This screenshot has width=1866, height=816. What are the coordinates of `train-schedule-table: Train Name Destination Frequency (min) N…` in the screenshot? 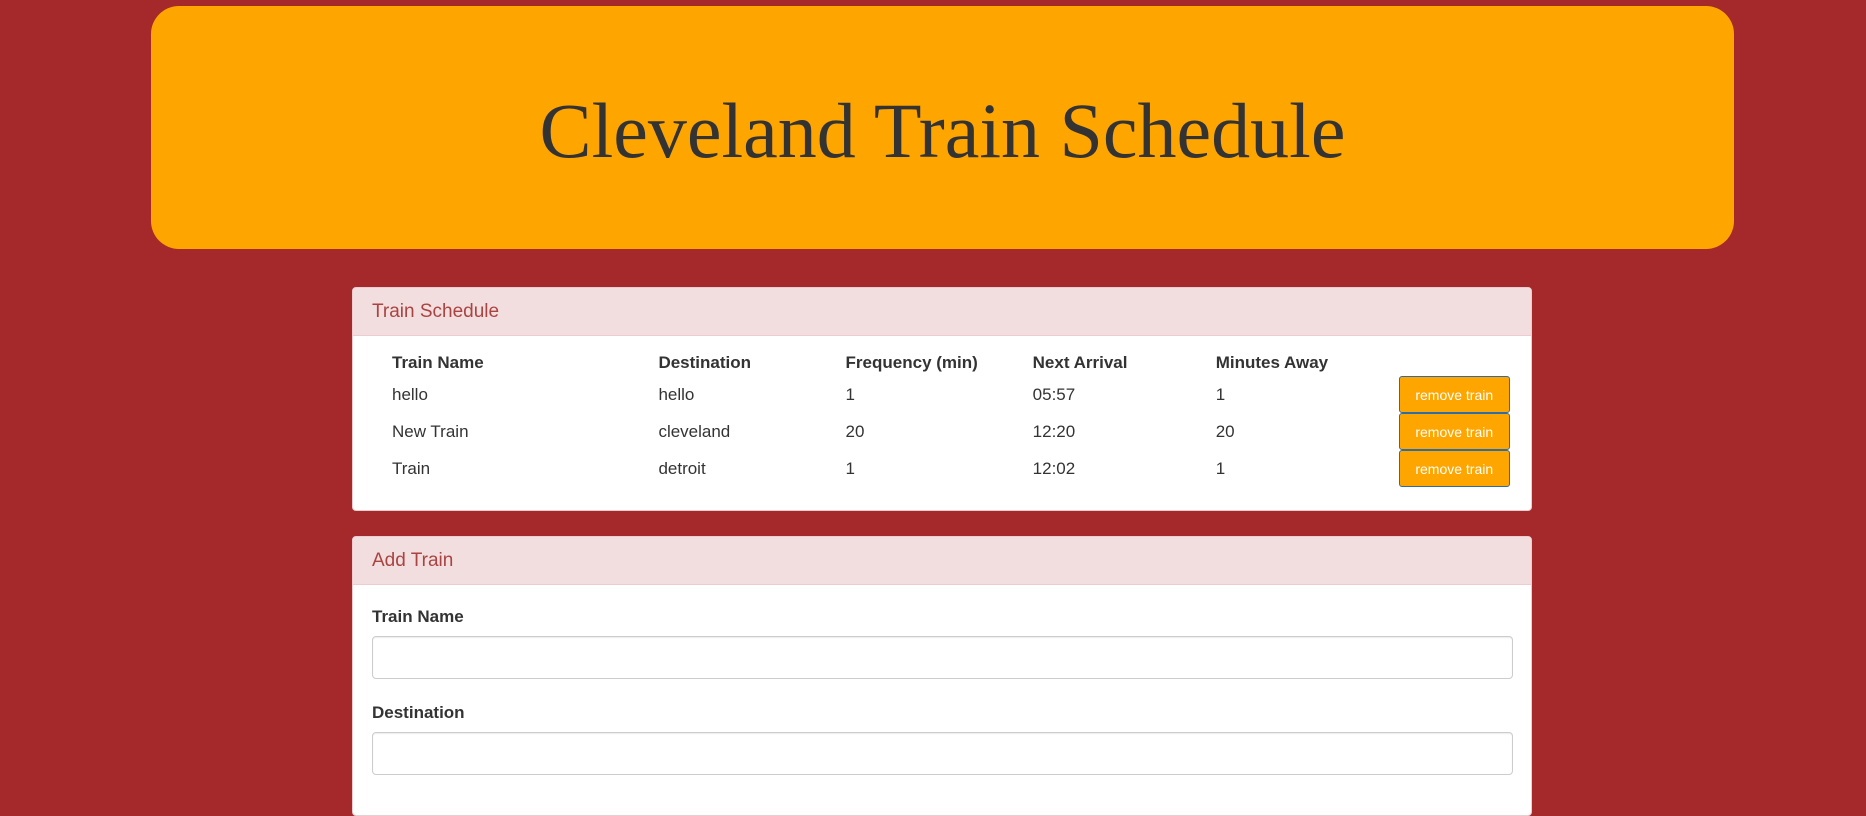 It's located at (942, 418).